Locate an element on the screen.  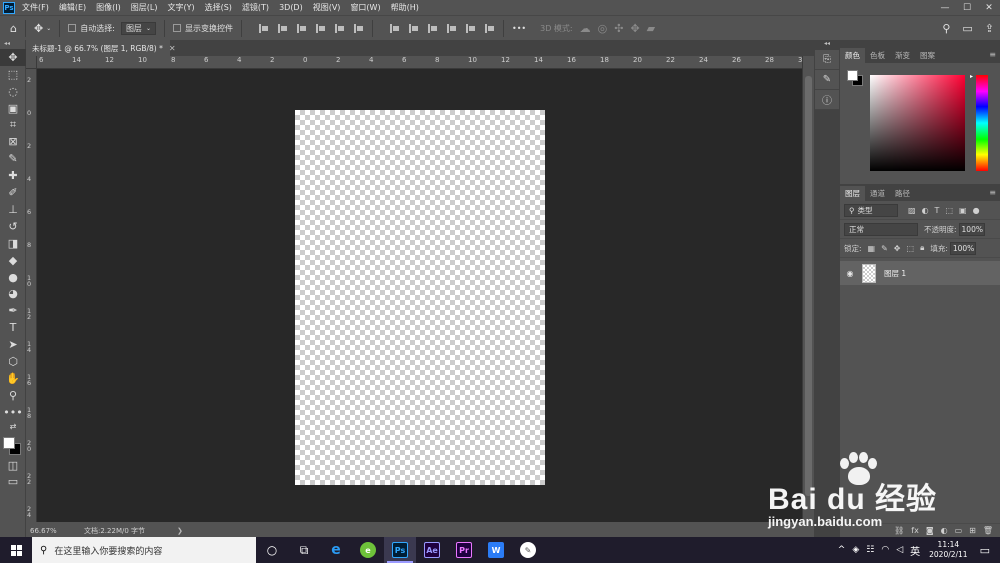
vertical-scrollbar is located at coordinates (808, 289).